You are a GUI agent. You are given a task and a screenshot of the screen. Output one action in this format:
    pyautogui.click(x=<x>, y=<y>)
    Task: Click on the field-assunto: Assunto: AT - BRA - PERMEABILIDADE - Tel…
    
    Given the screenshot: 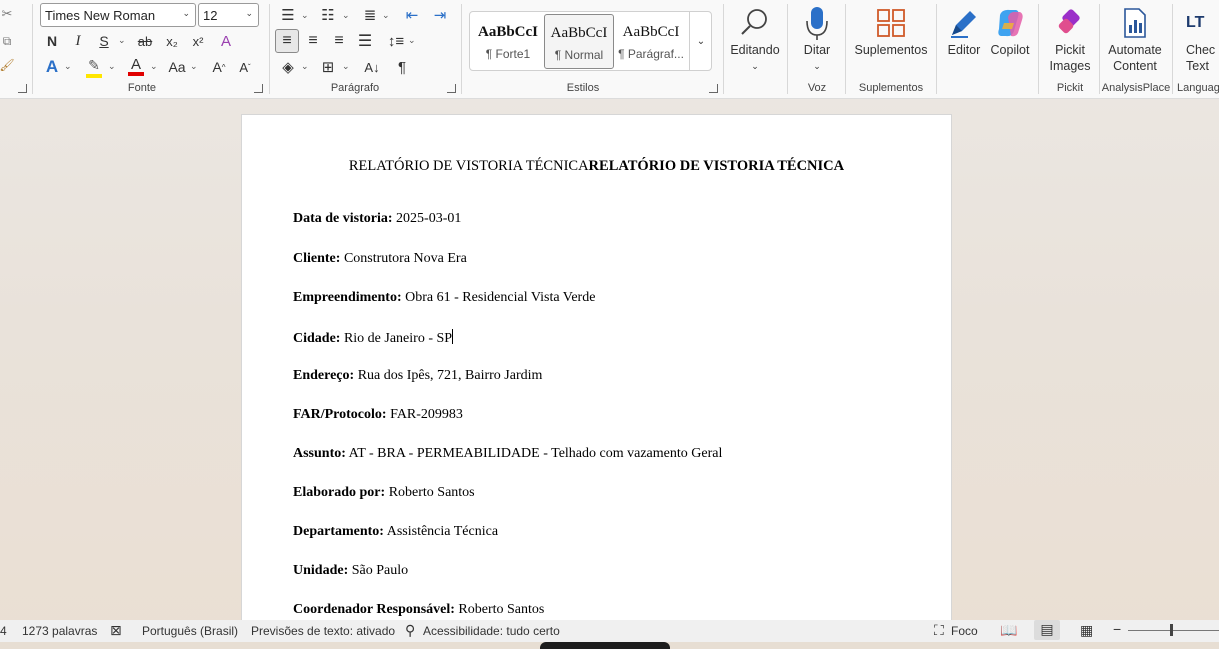 What is the action you would take?
    pyautogui.click(x=507, y=454)
    